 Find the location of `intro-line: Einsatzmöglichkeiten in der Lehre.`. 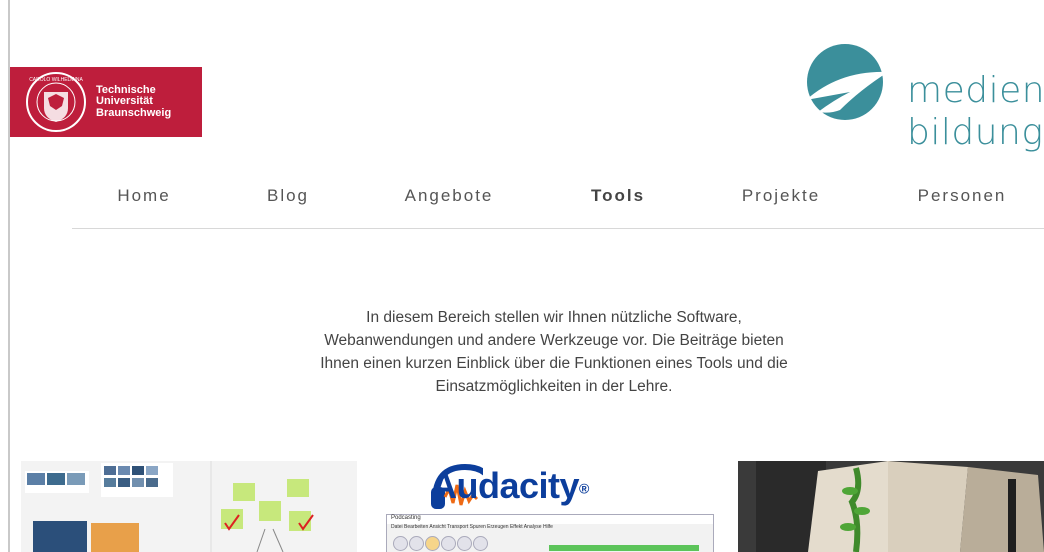

intro-line: Einsatzmöglichkeiten in der Lehre. is located at coordinates (554, 386).